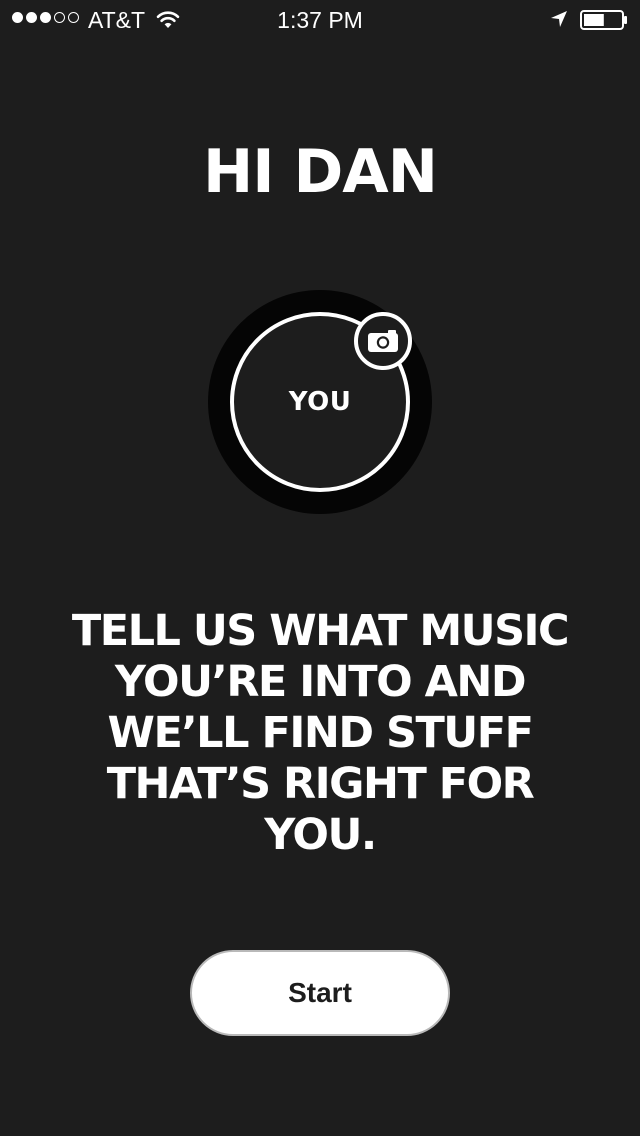  Describe the element at coordinates (320, 631) in the screenshot. I see `intro-message-line: TELL US WHAT MUSIC` at that location.